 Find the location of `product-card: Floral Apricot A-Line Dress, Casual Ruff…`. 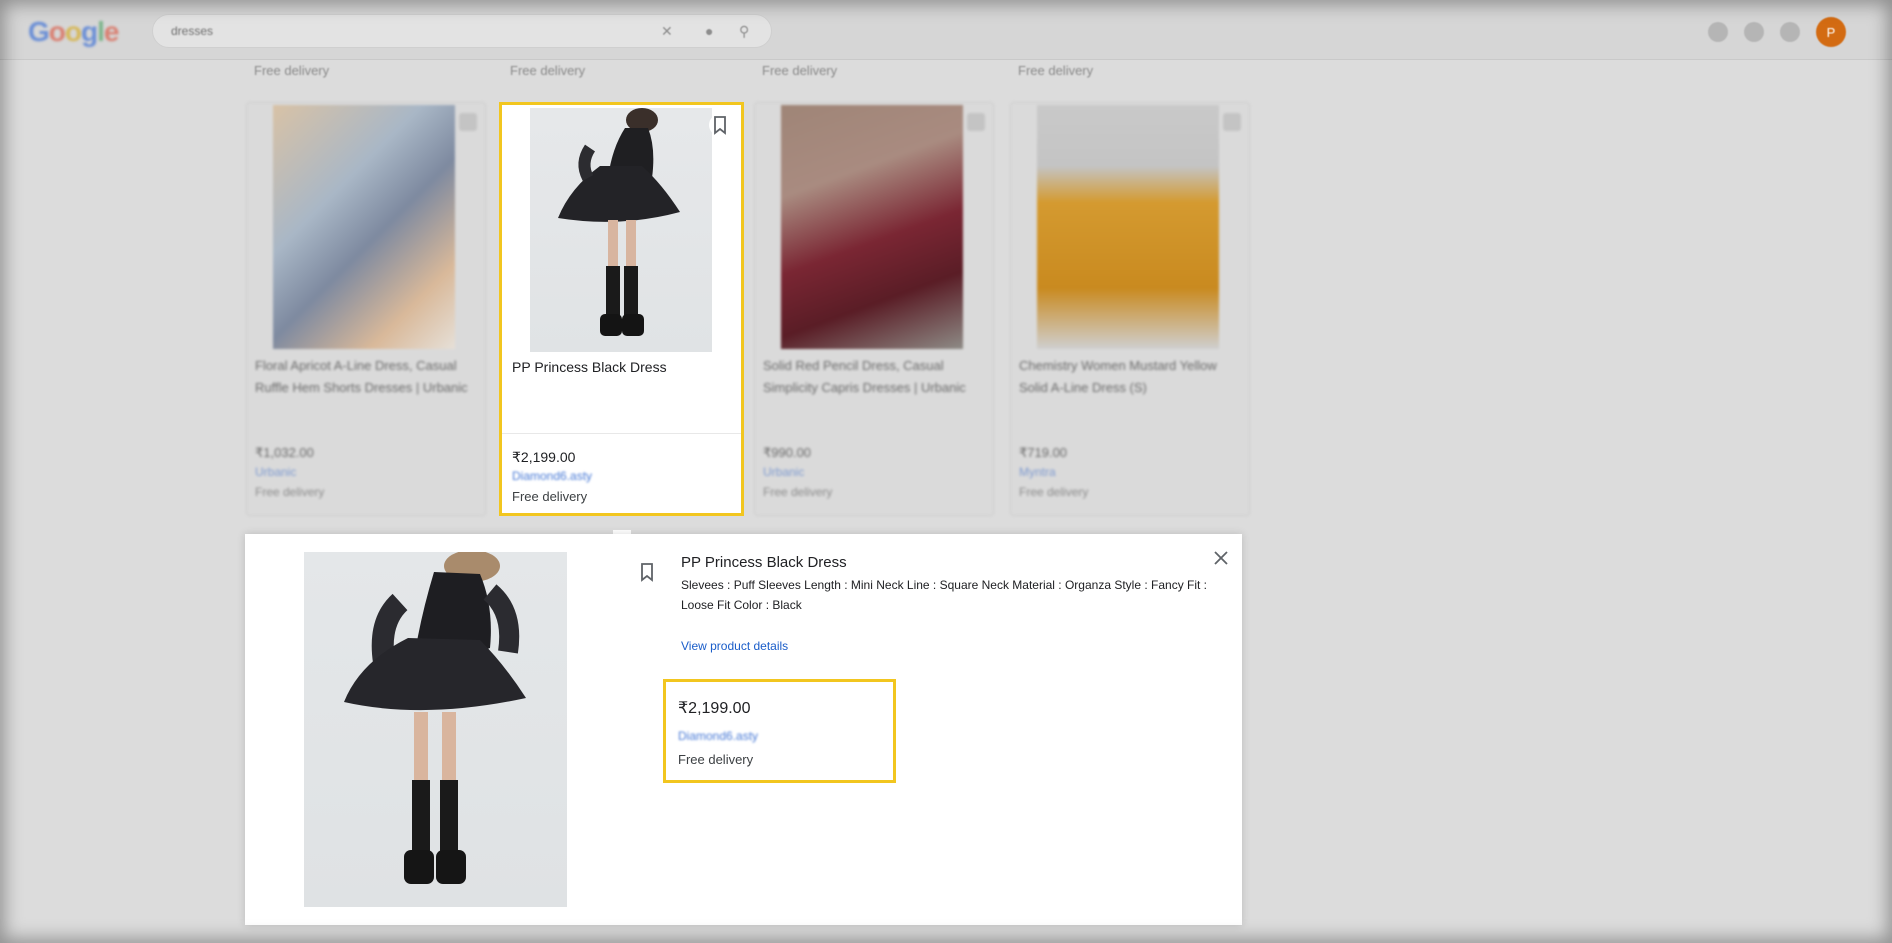

product-card: Floral Apricot A-Line Dress, Casual Ruff… is located at coordinates (366, 309).